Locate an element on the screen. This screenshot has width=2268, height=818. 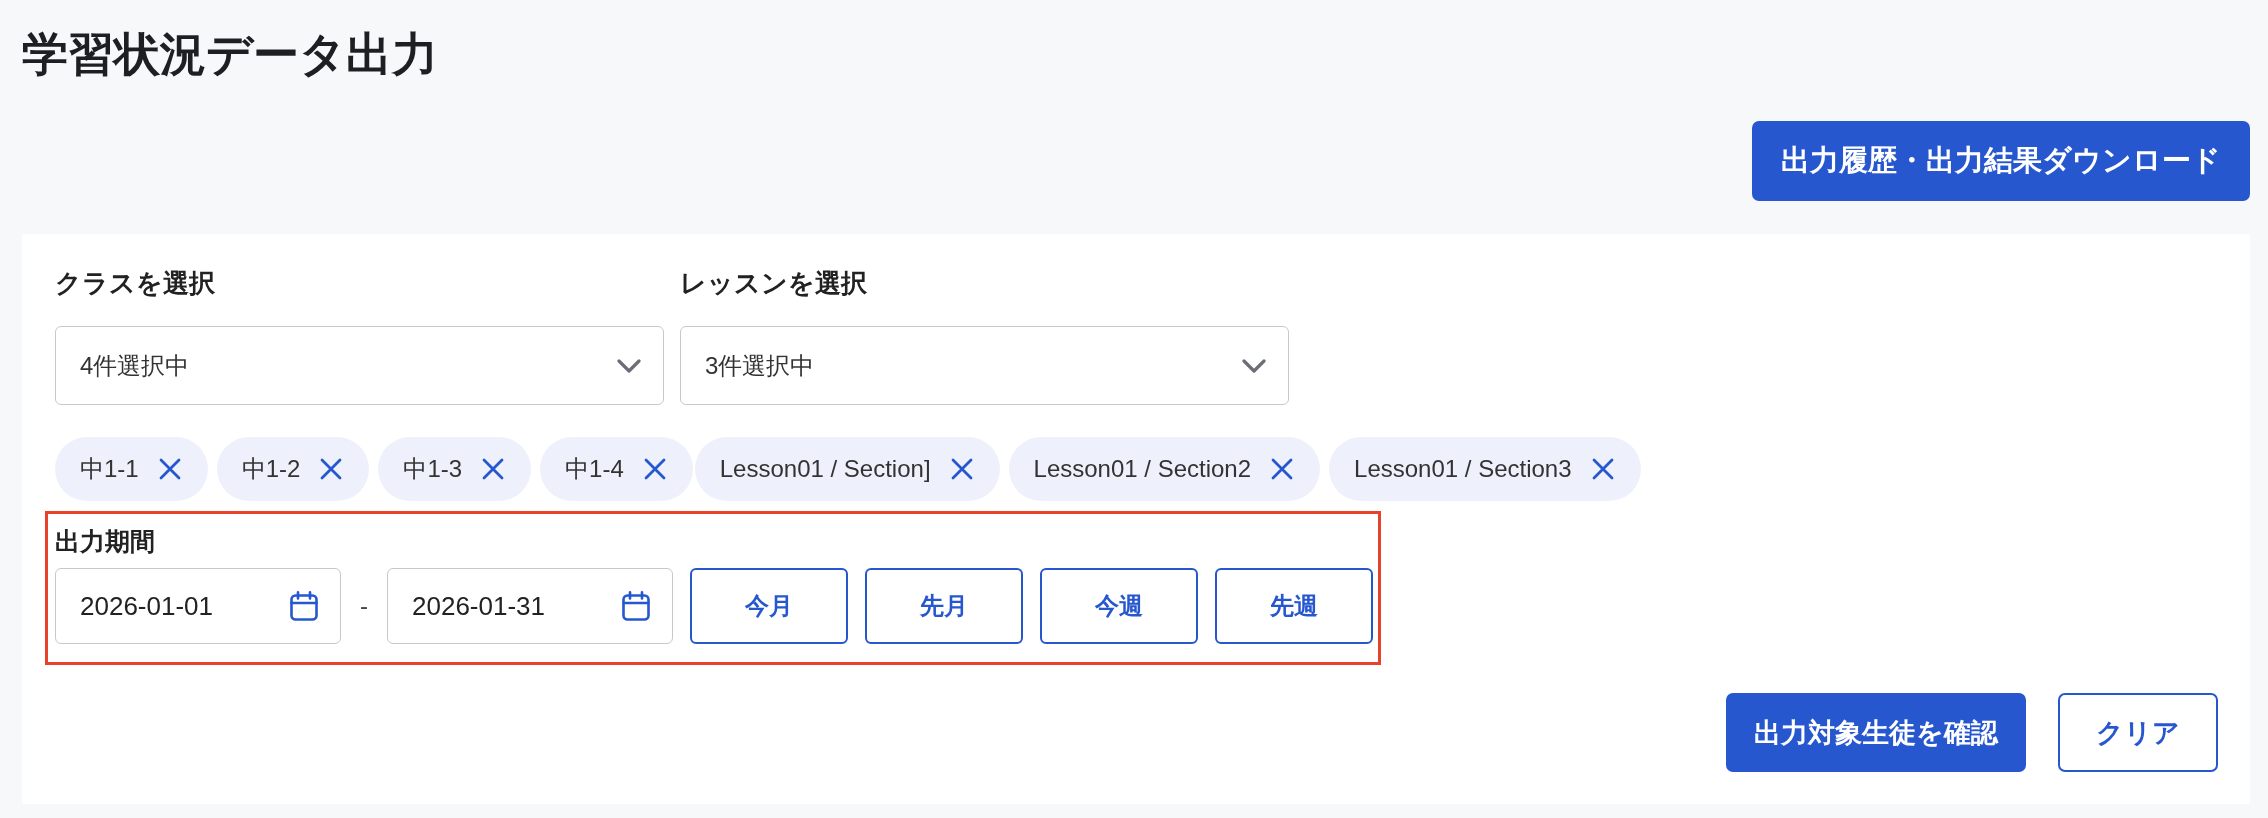
chip-label: Lesson01 / Section2 is located at coordinates (1142, 469).